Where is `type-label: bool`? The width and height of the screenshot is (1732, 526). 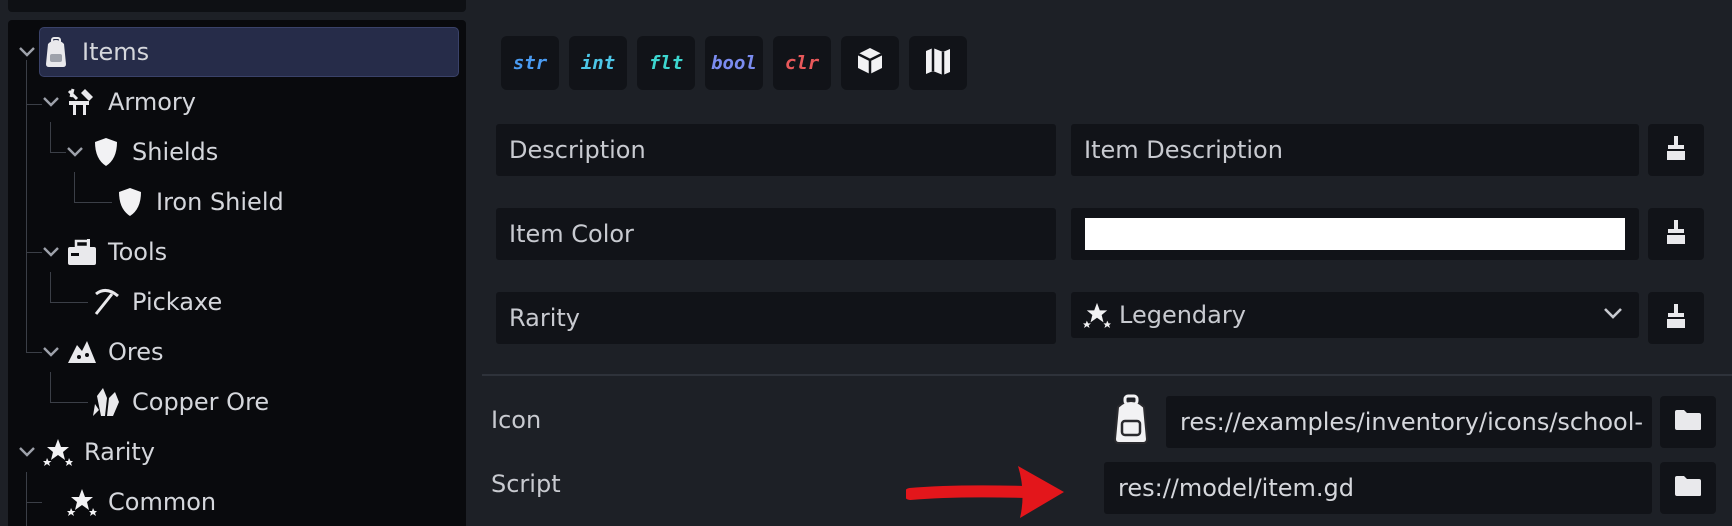
type-label: bool is located at coordinates (734, 63).